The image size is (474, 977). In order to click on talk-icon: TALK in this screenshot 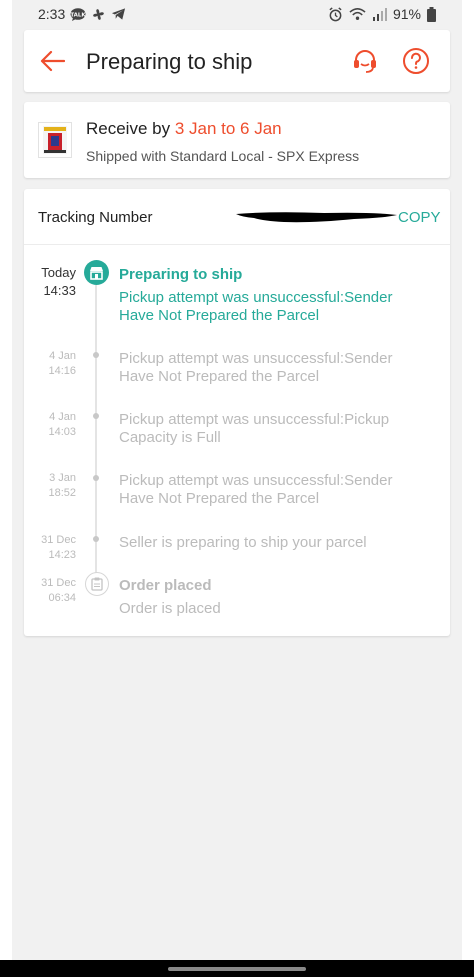, I will do `click(78, 14)`.